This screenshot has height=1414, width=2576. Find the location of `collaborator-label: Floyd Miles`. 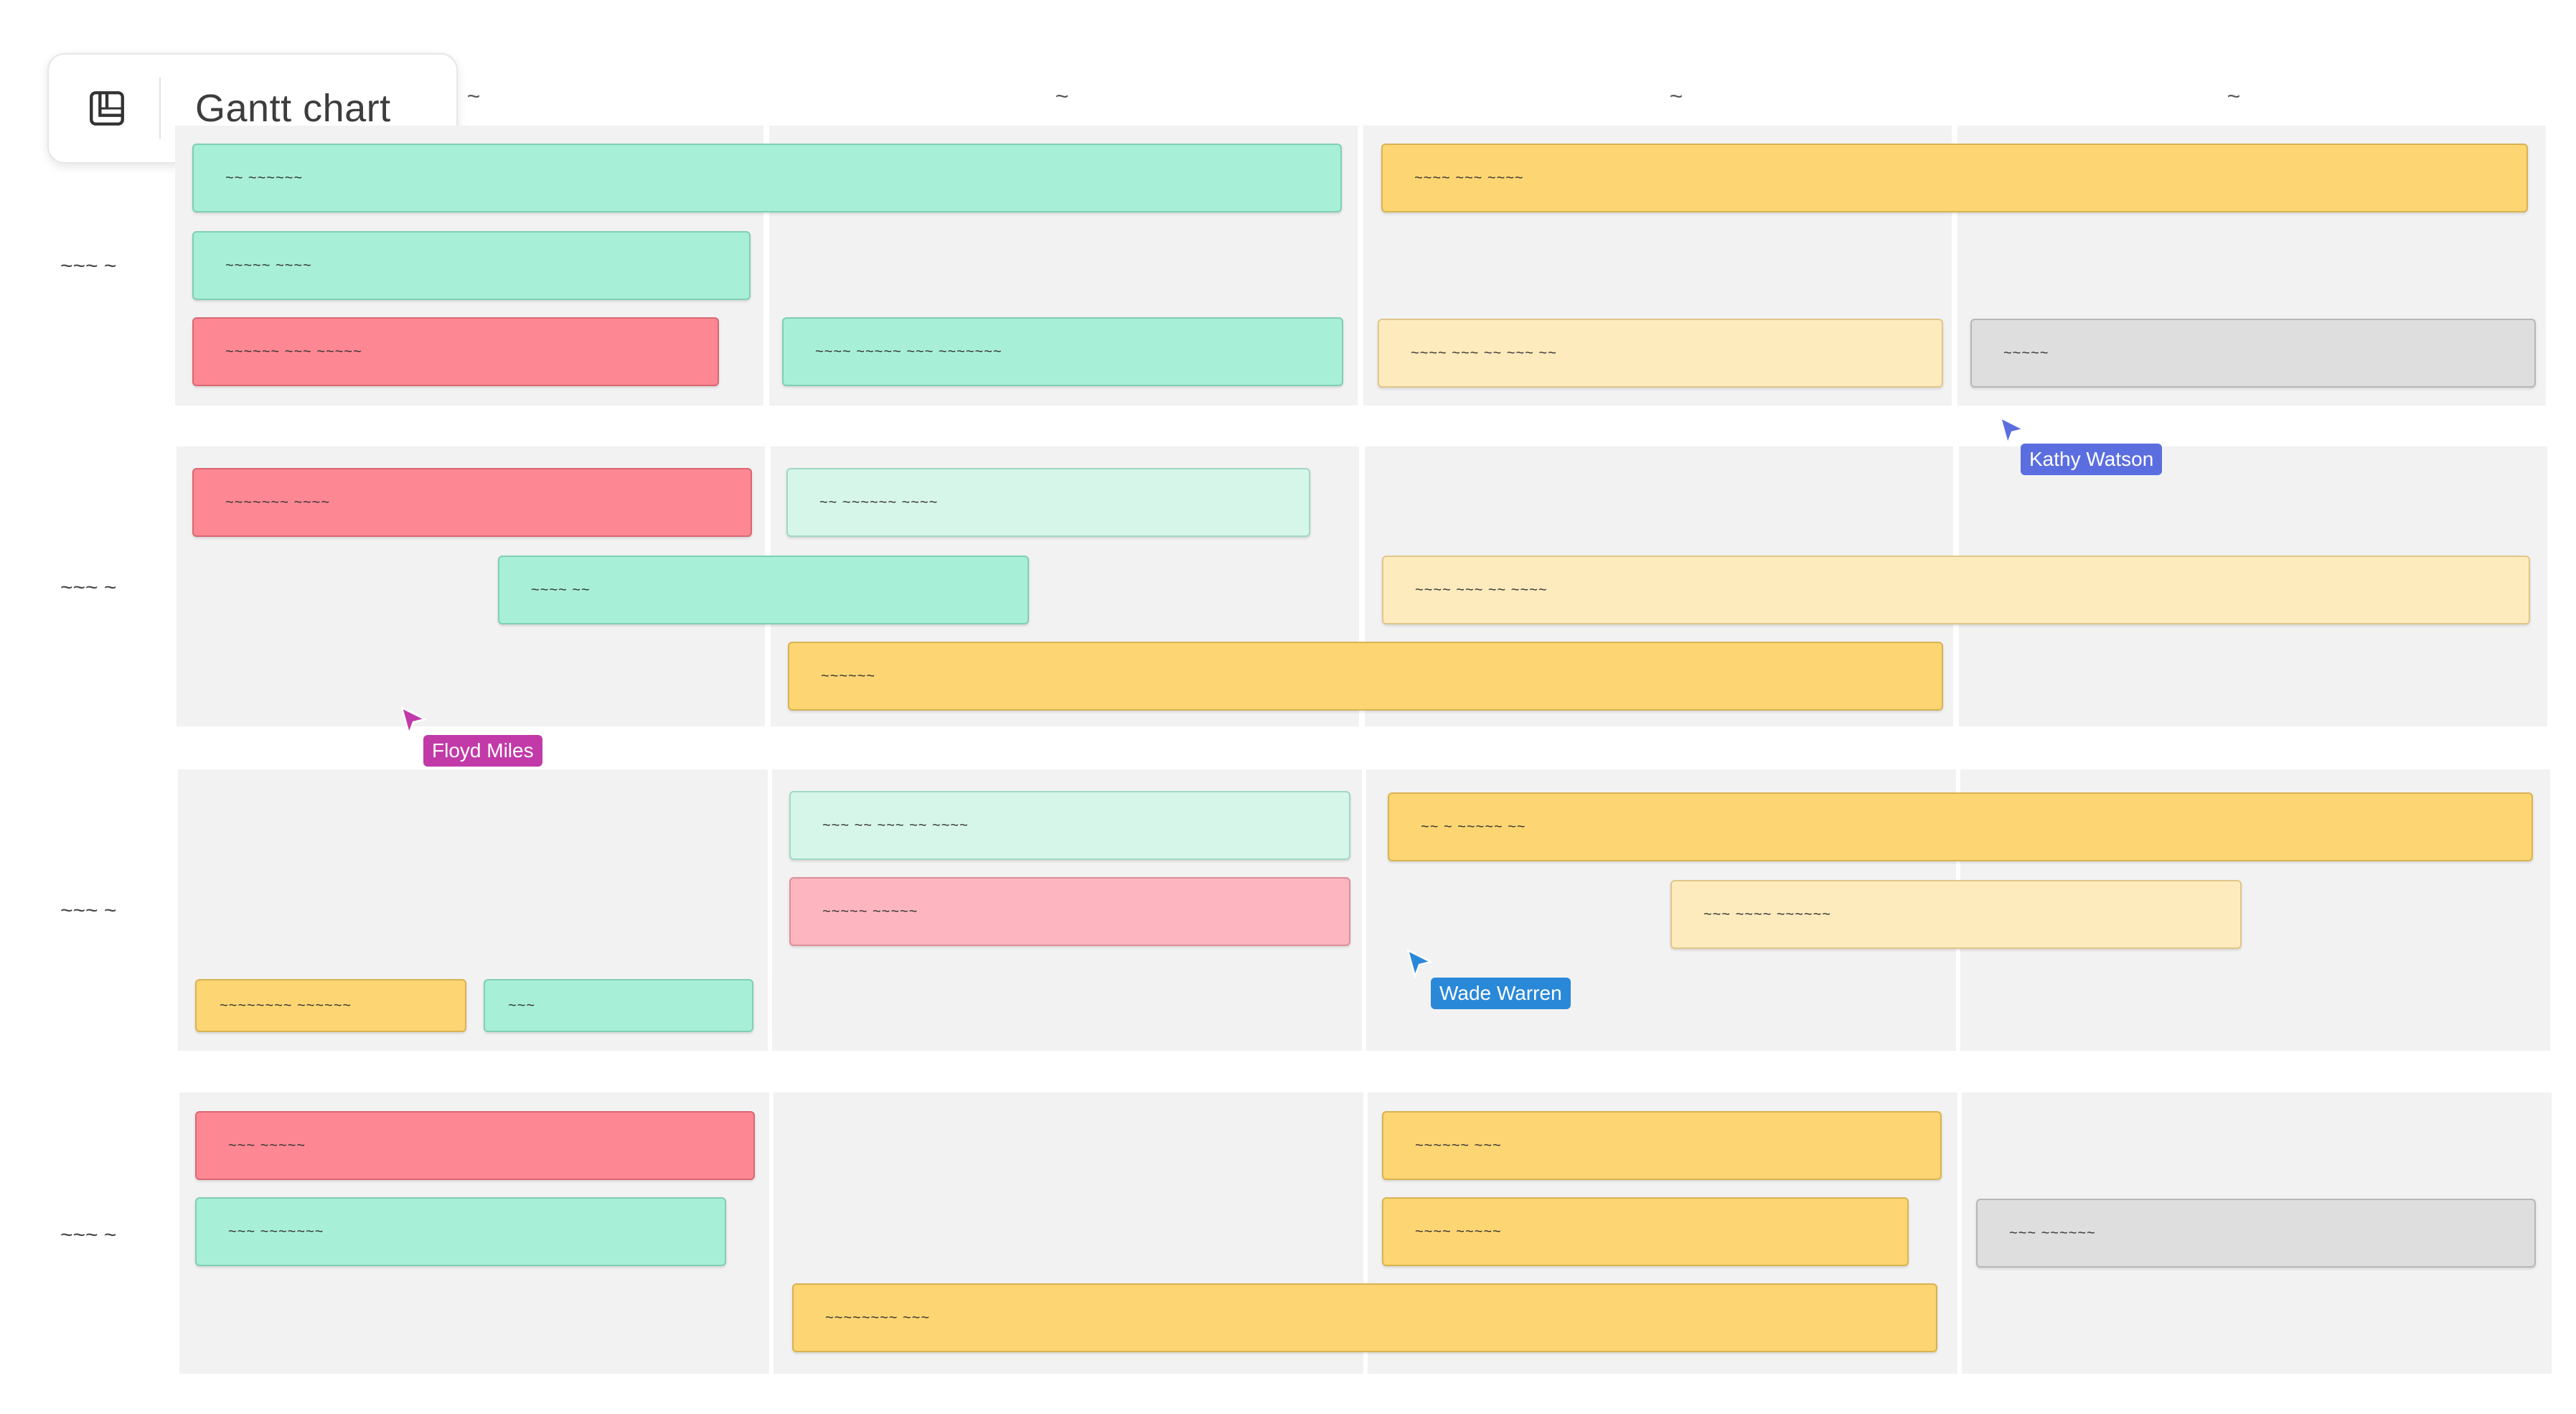

collaborator-label: Floyd Miles is located at coordinates (482, 751).